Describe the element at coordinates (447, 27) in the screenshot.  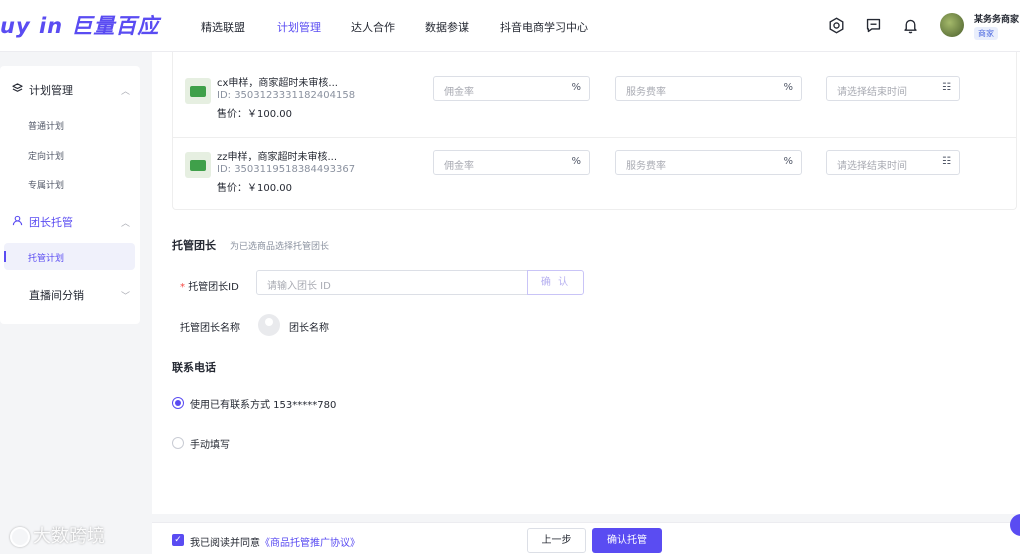
I see `nav-item-data-advisor: 数据参谋` at that location.